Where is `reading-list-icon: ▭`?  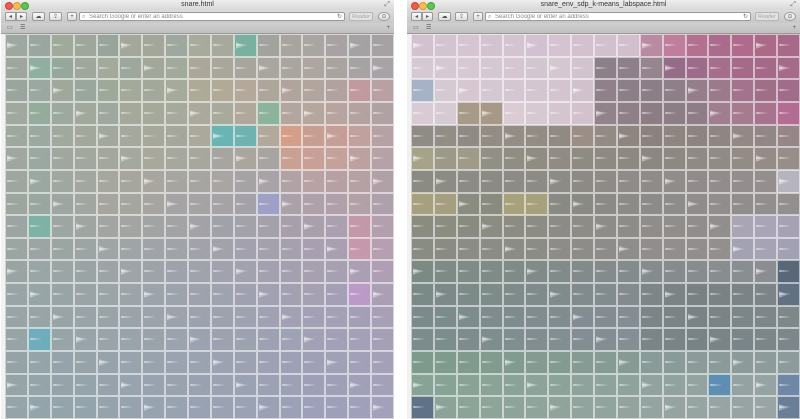
reading-list-icon: ▭ is located at coordinates (416, 28).